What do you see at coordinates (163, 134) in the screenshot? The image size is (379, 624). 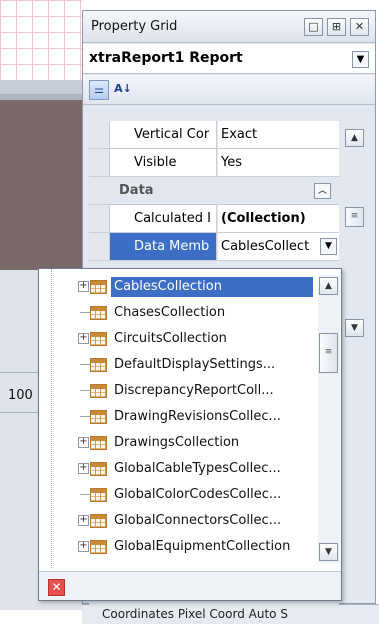 I see `property-name: Vertical Cor` at bounding box center [163, 134].